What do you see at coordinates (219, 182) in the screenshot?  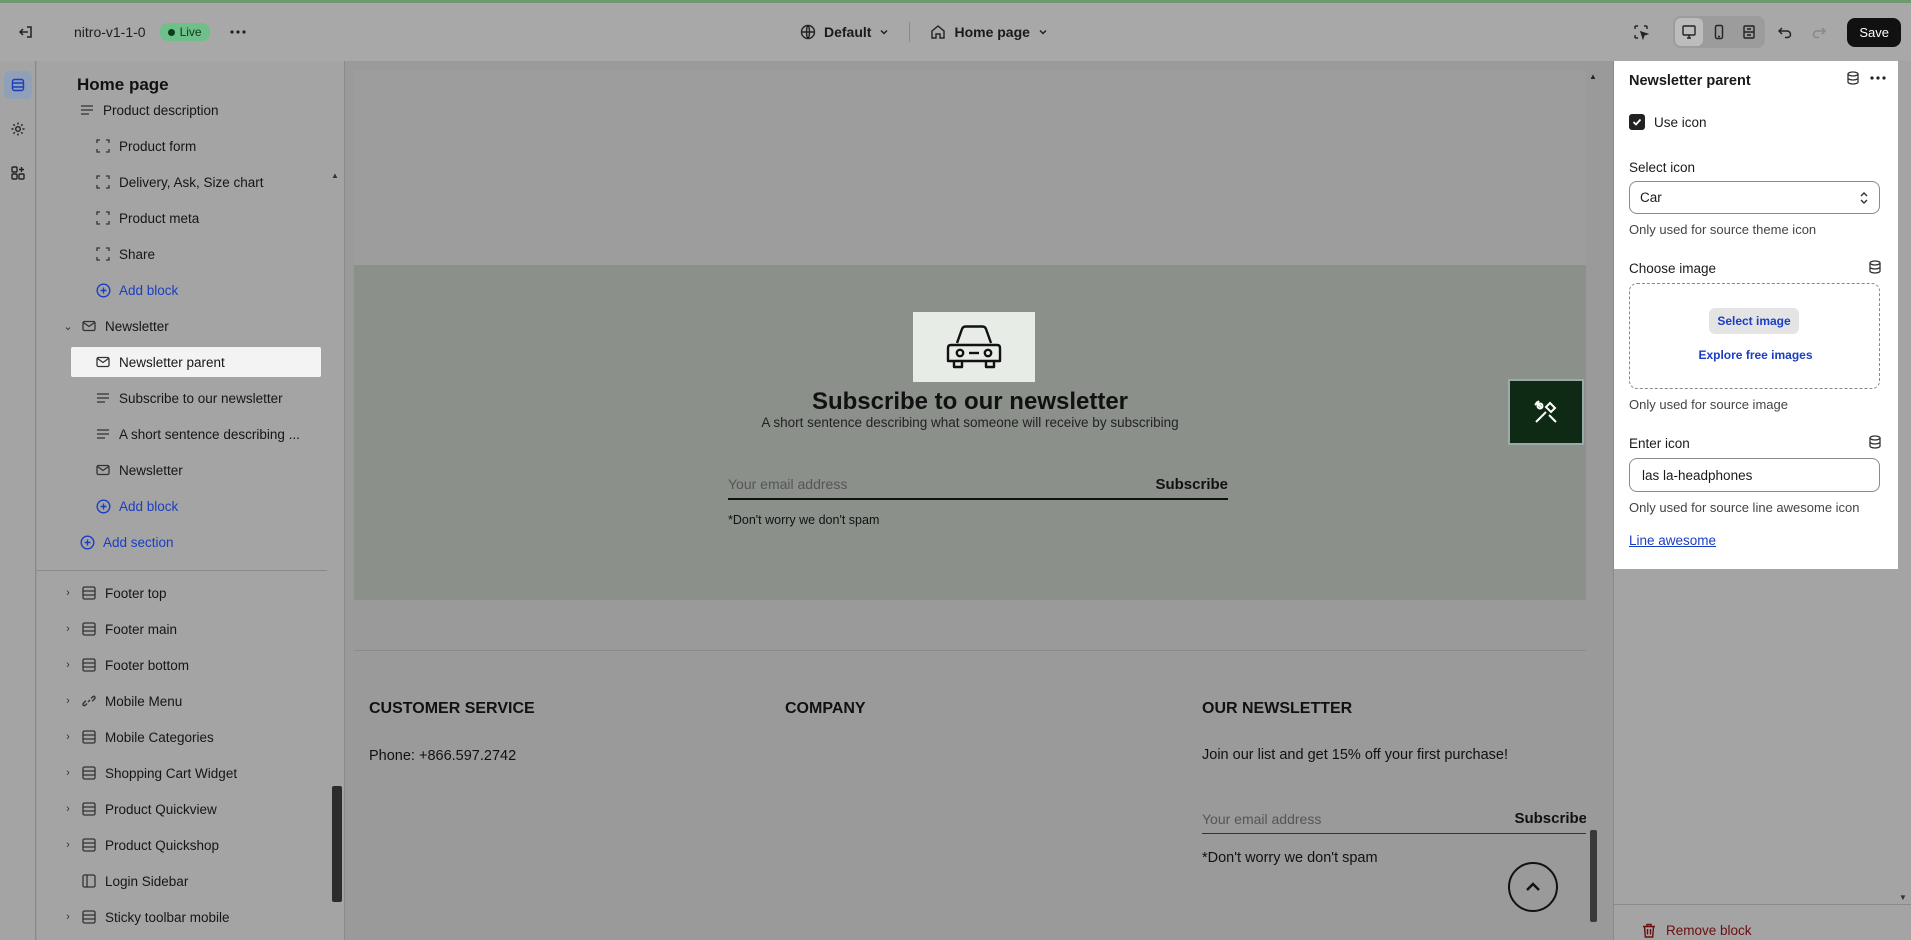 I see `tree-item-delivery-ask-size-chart: Delivery, Ask, Size chart` at bounding box center [219, 182].